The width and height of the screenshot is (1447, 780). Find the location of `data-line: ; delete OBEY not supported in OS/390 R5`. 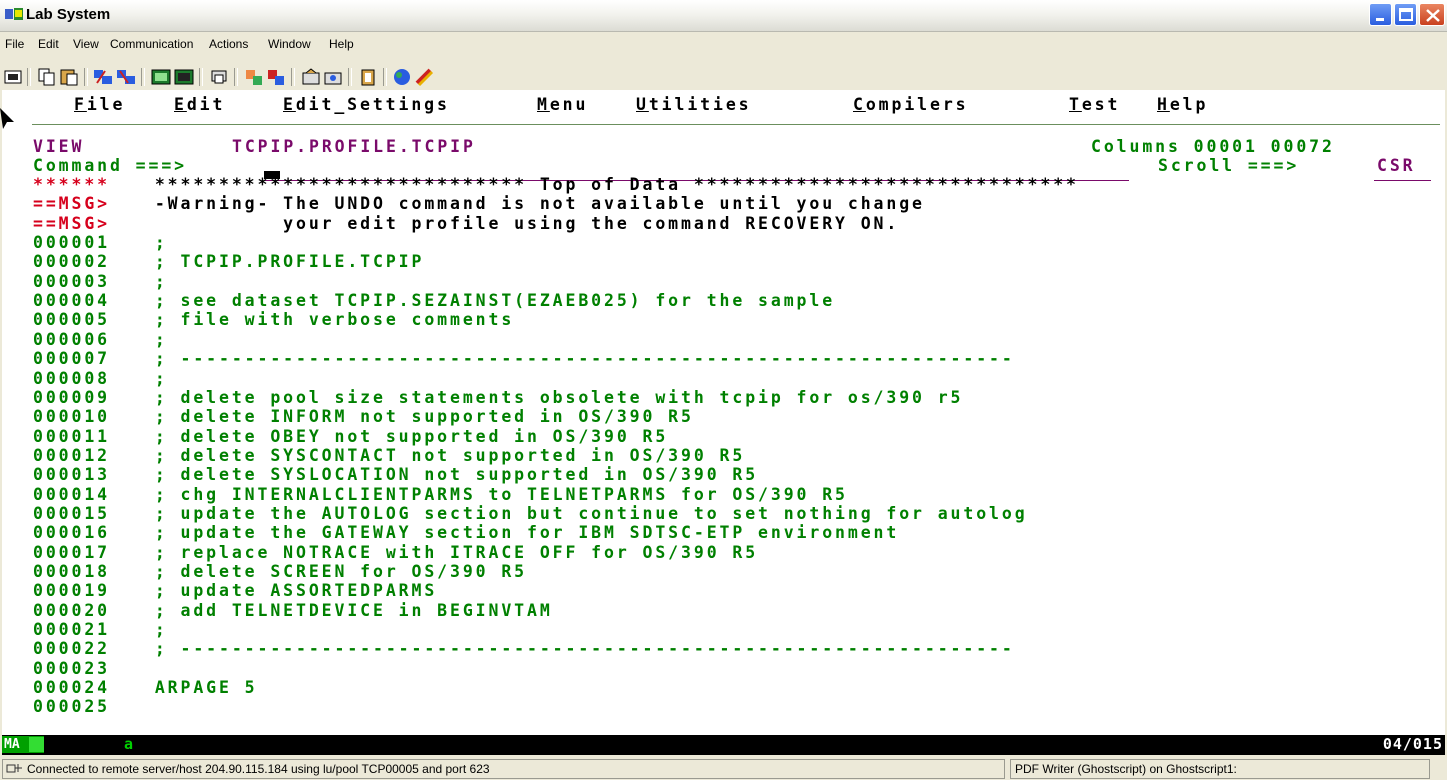

data-line: ; delete OBEY not supported in OS/390 R5 is located at coordinates (405, 436).